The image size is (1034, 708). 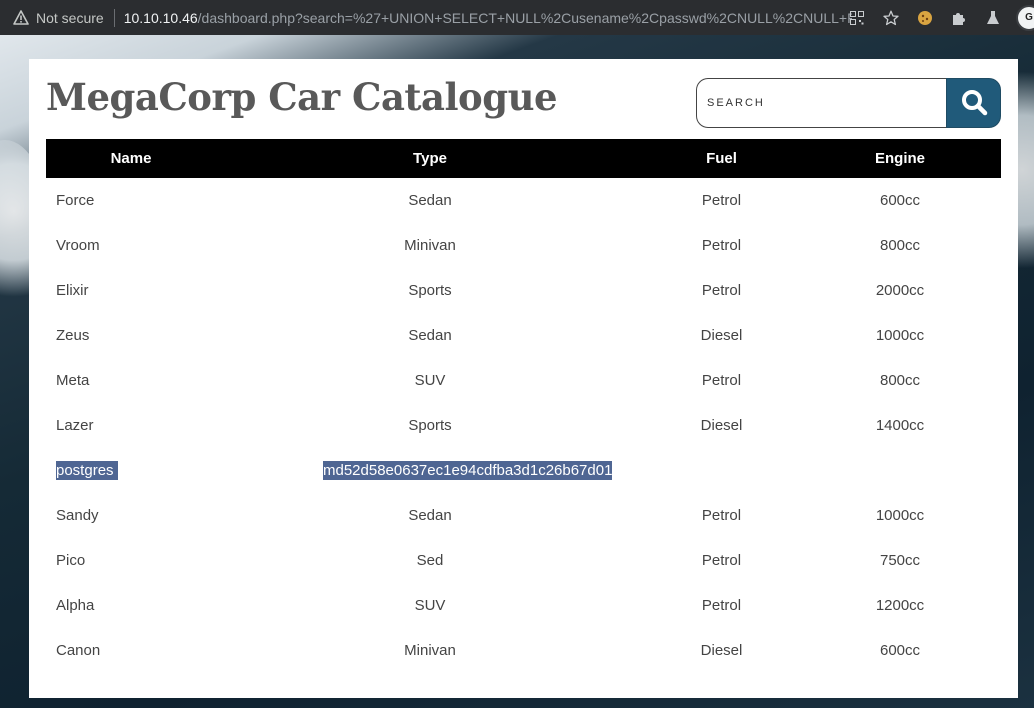 I want to click on cell-engine: 2000cc, so click(x=900, y=290).